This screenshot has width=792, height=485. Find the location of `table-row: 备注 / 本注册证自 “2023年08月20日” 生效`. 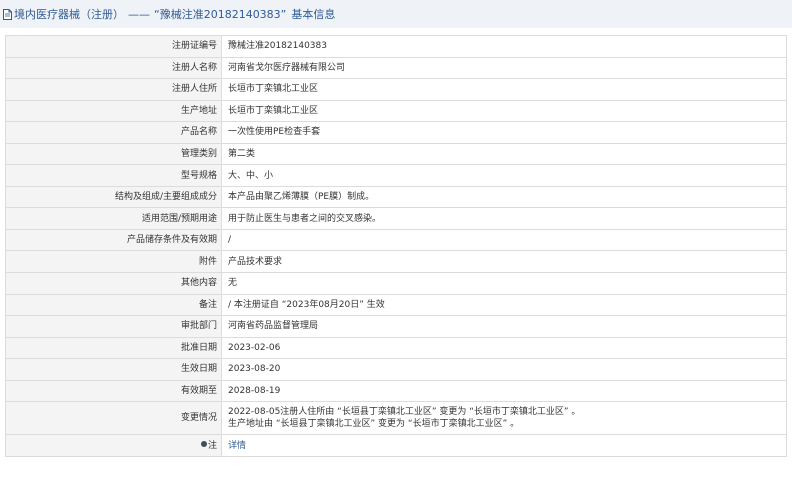

table-row: 备注 / 本注册证自 “2023年08月20日” 生效 is located at coordinates (396, 305).